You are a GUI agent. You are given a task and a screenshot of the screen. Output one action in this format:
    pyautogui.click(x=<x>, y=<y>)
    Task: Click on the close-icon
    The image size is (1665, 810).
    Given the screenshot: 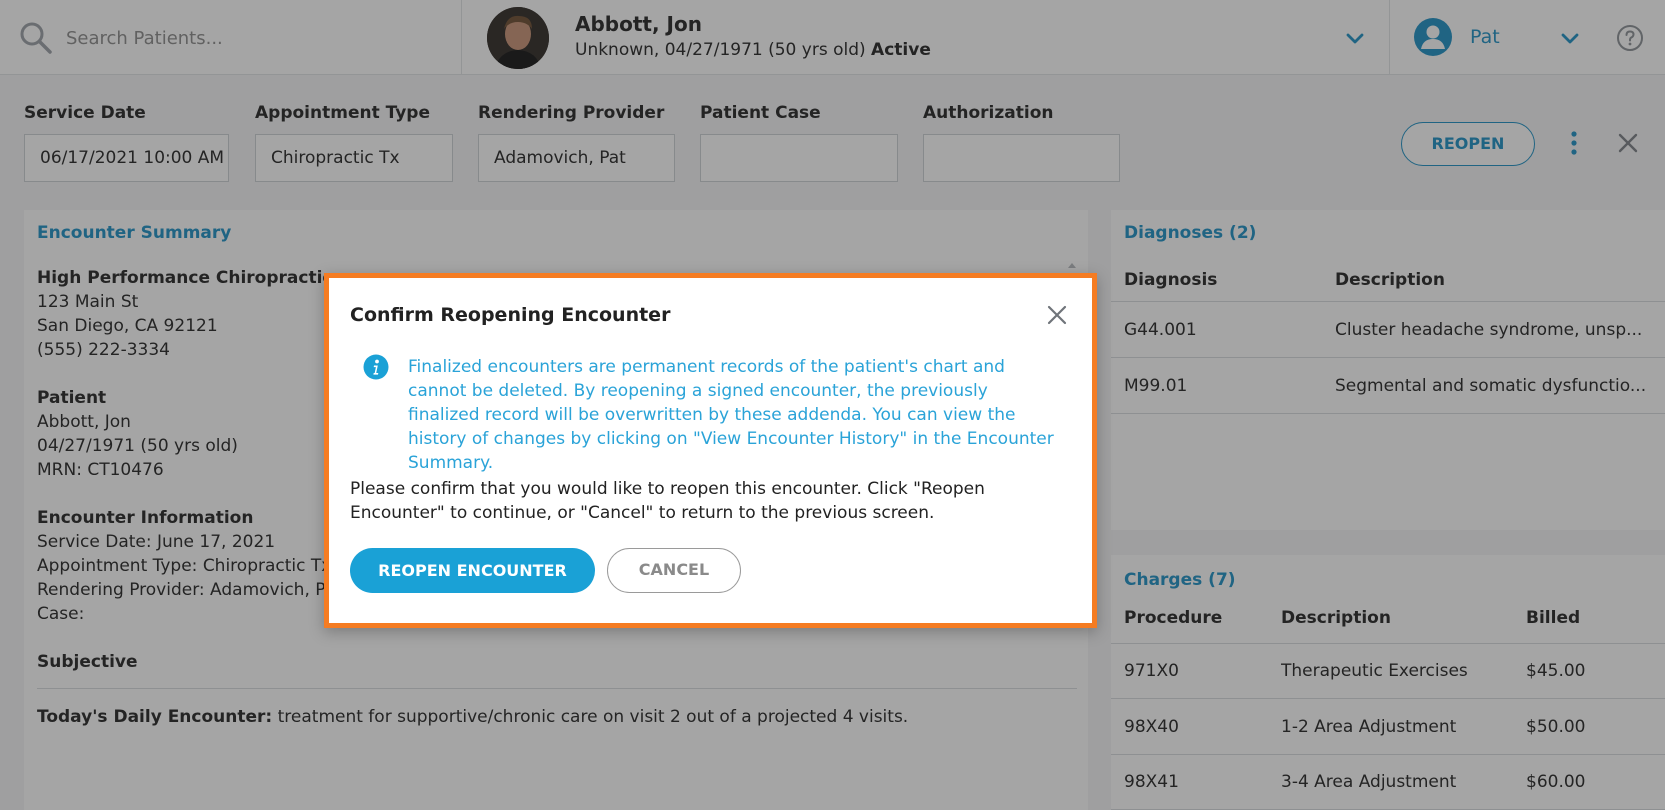 What is the action you would take?
    pyautogui.click(x=1057, y=315)
    